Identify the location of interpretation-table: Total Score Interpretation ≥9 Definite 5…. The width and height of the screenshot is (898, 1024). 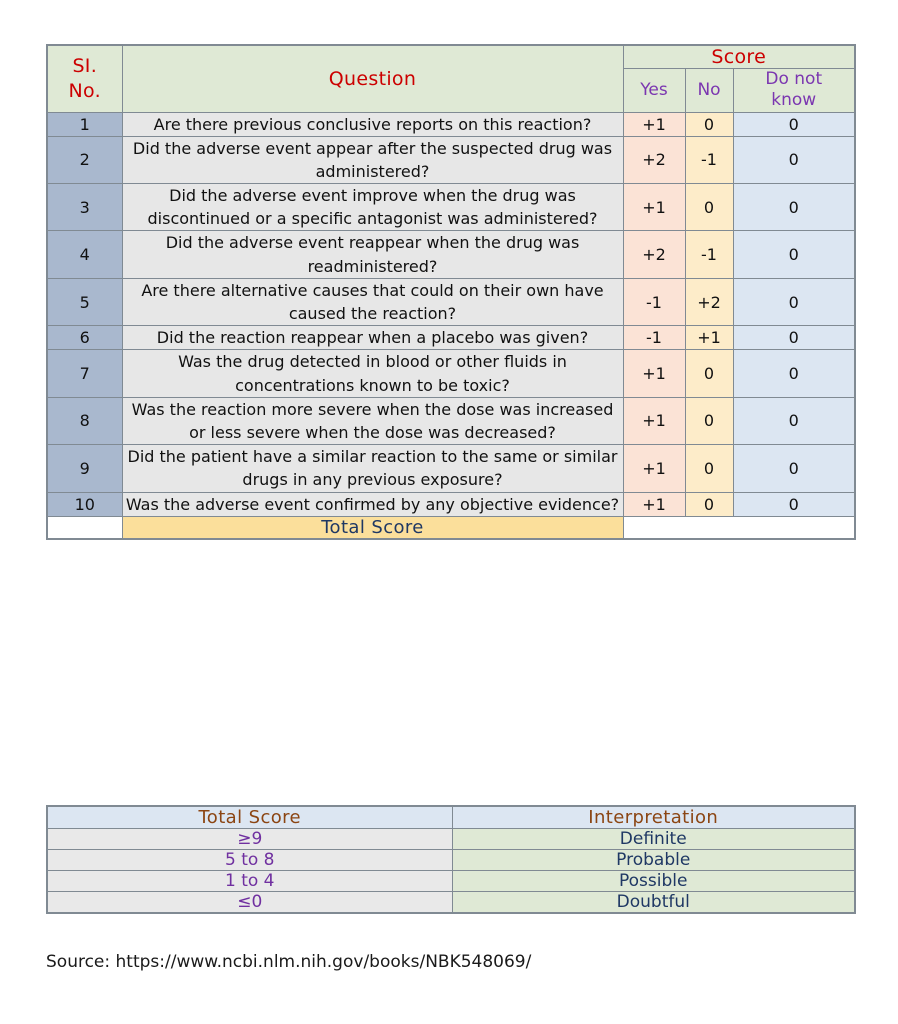
(451, 859).